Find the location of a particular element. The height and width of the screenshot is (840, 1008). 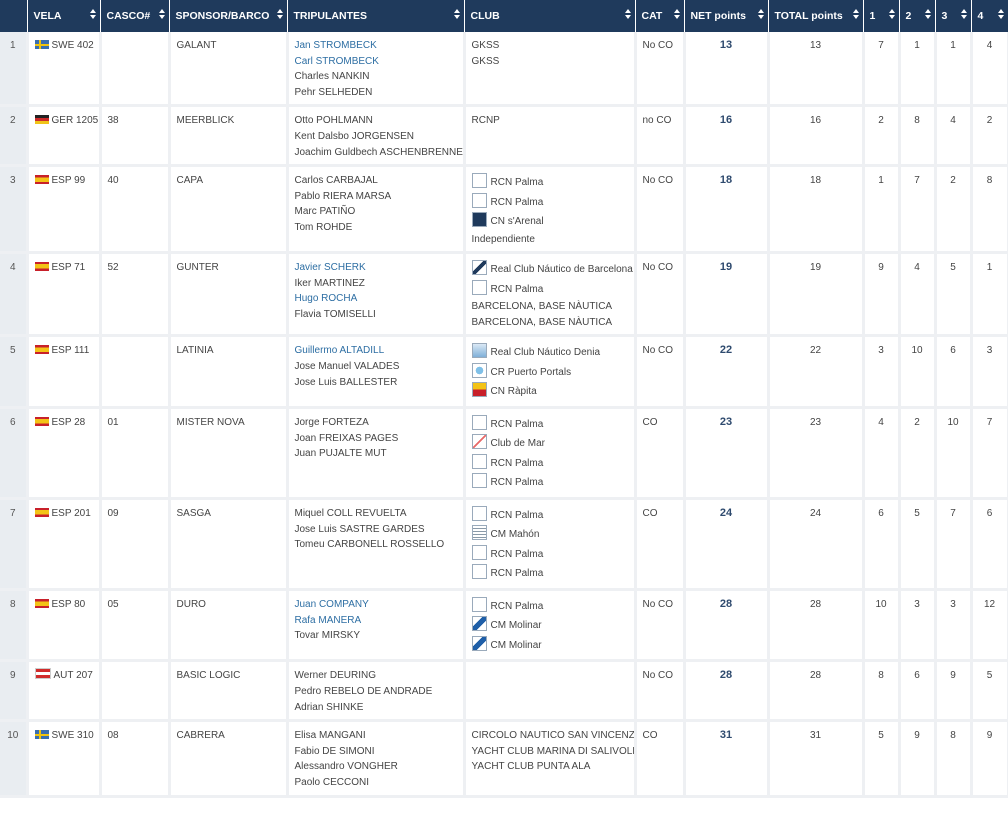

crew-member: Werner DEURING is located at coordinates (335, 676).